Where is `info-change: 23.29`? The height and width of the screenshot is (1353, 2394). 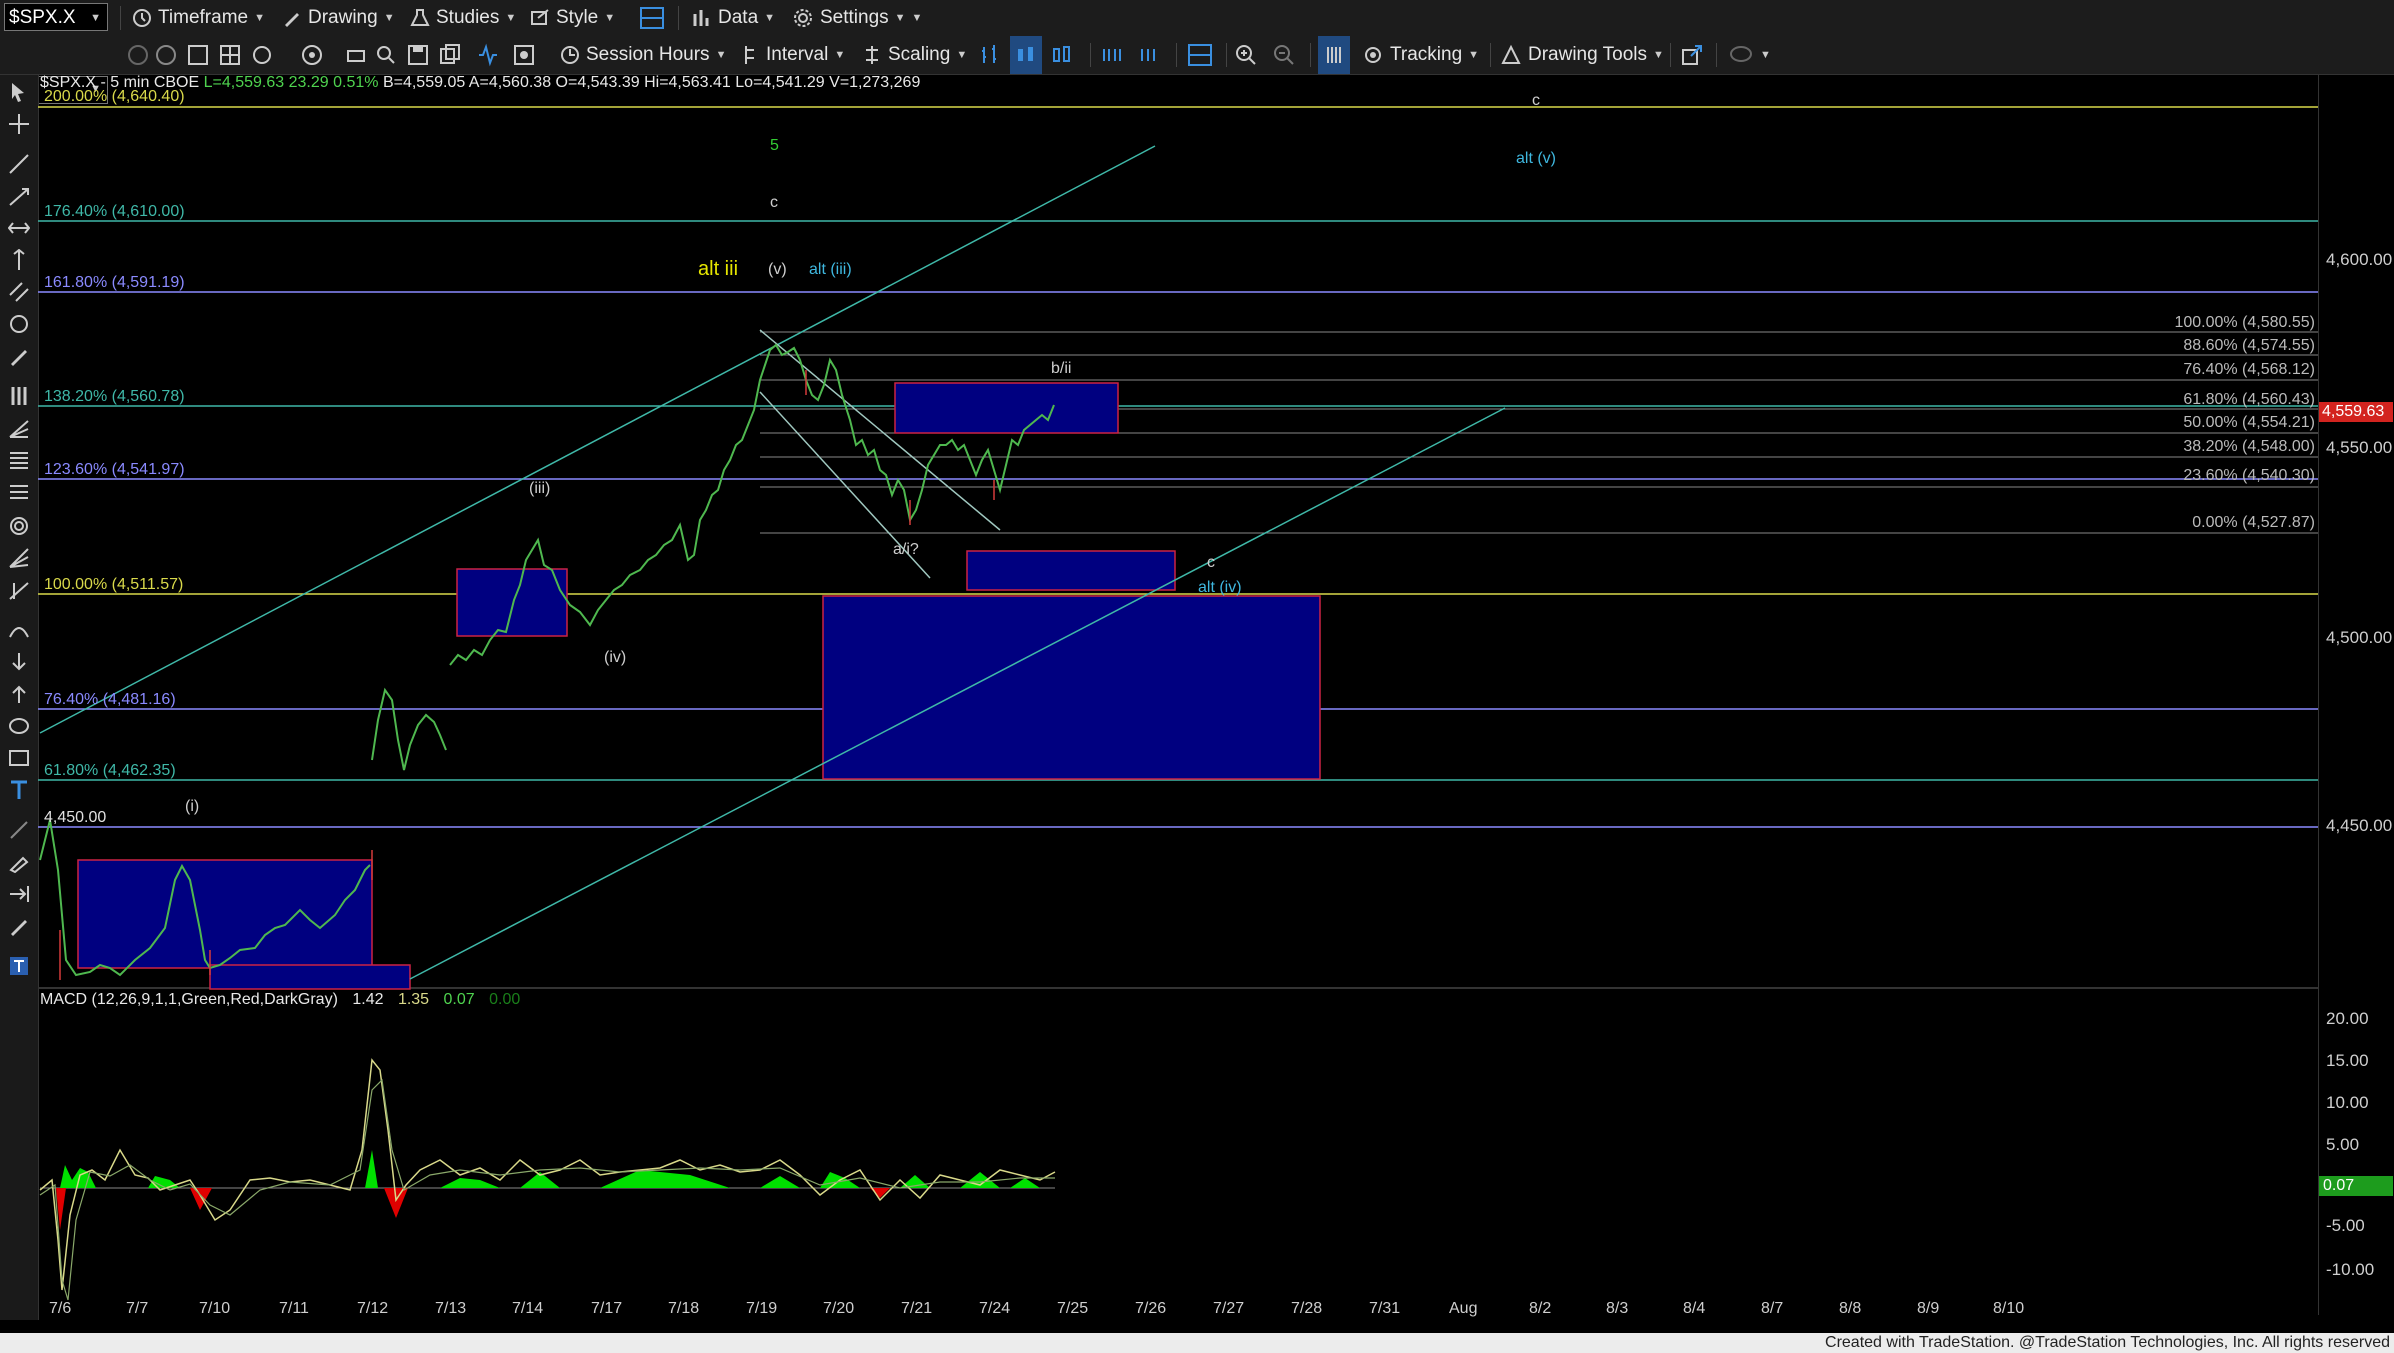 info-change: 23.29 is located at coordinates (308, 82).